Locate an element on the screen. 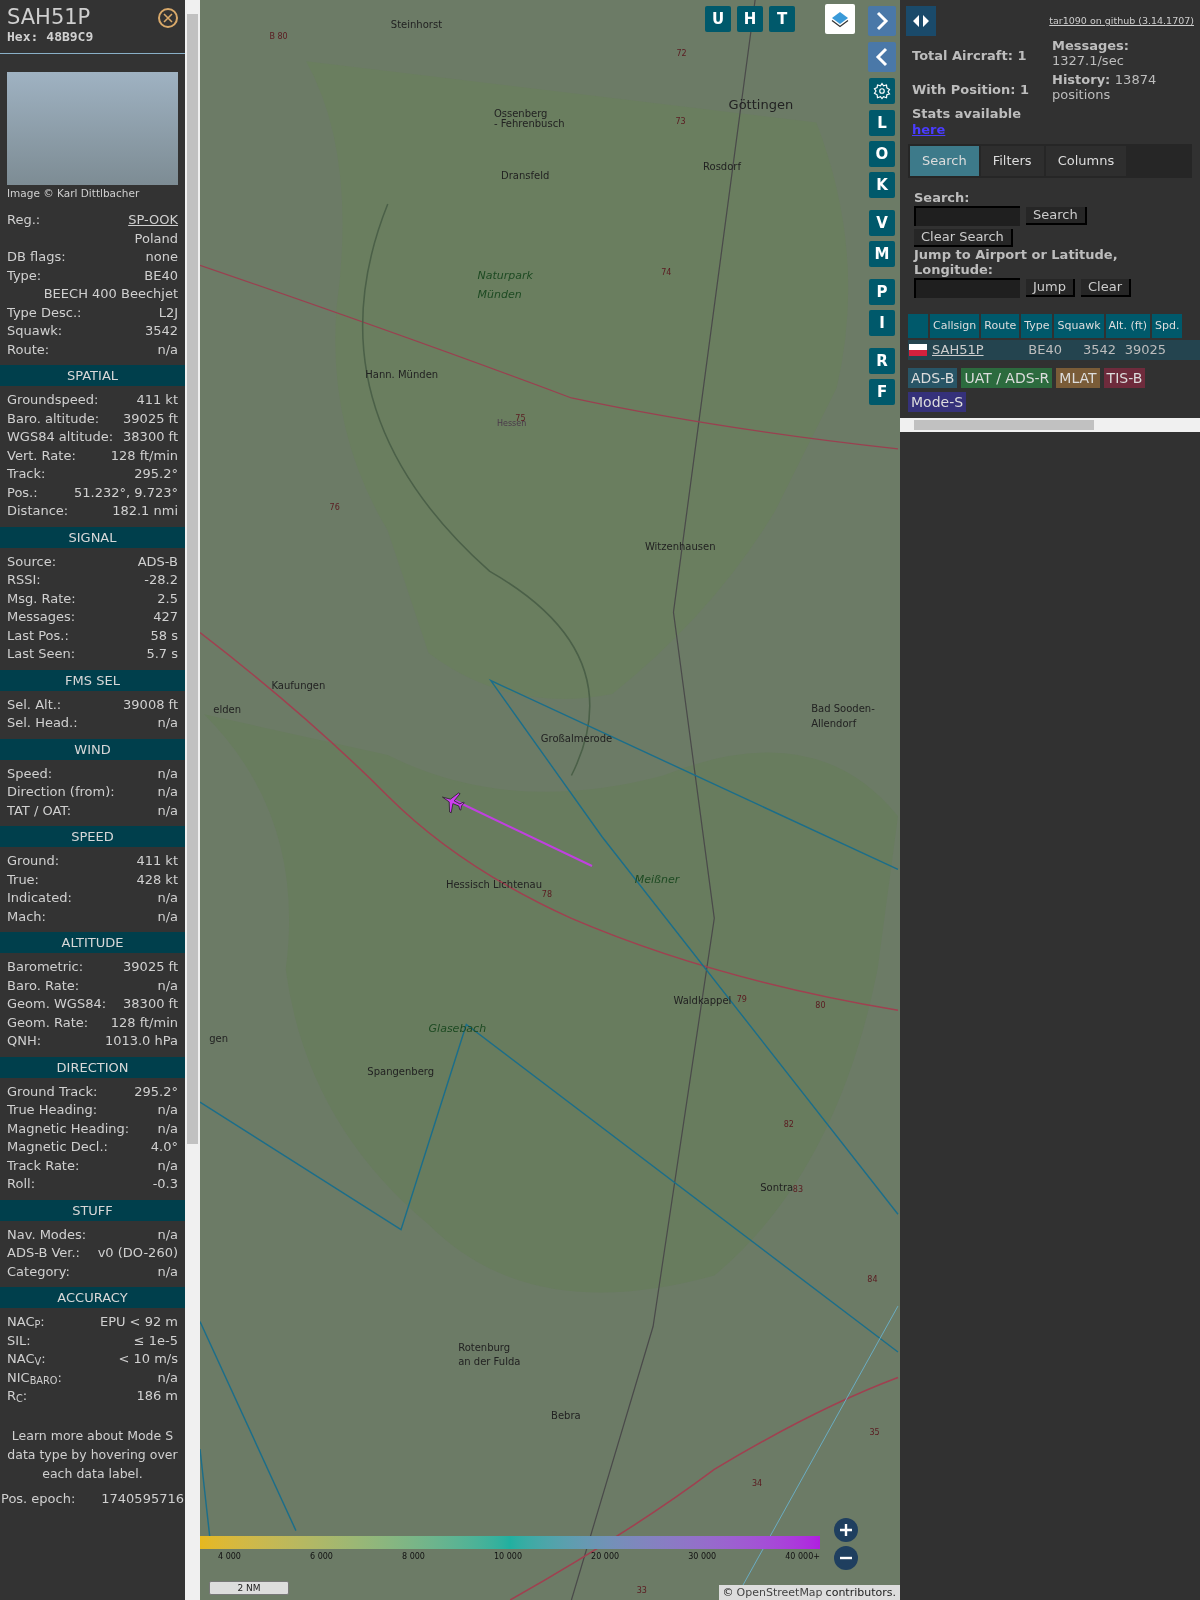 The height and width of the screenshot is (1600, 1200). field-value: BE40 is located at coordinates (161, 275).